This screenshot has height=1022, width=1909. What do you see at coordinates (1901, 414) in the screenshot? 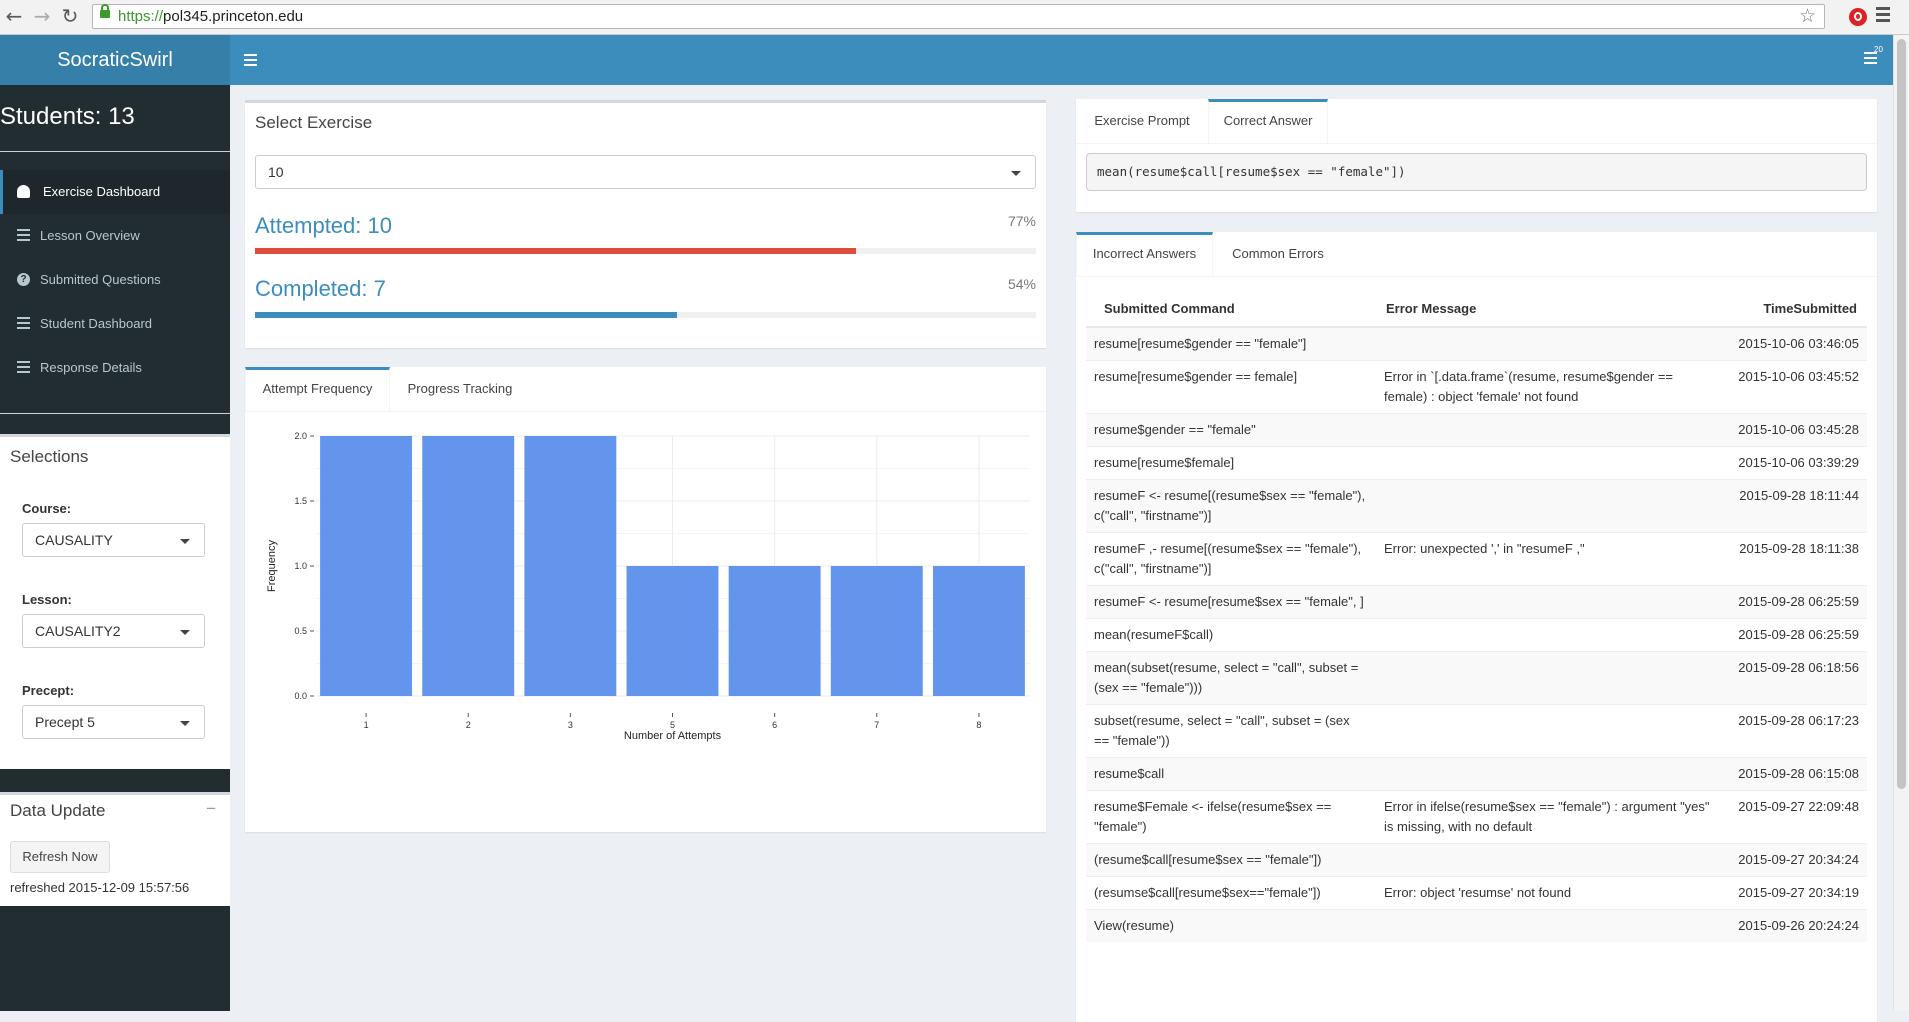
I see `scrollbar-thumb` at bounding box center [1901, 414].